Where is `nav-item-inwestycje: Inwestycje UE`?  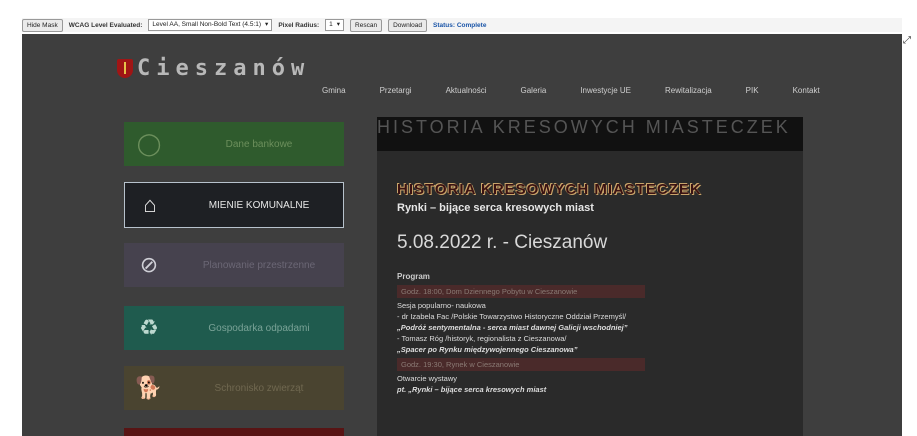
nav-item-inwestycje: Inwestycje UE is located at coordinates (605, 90).